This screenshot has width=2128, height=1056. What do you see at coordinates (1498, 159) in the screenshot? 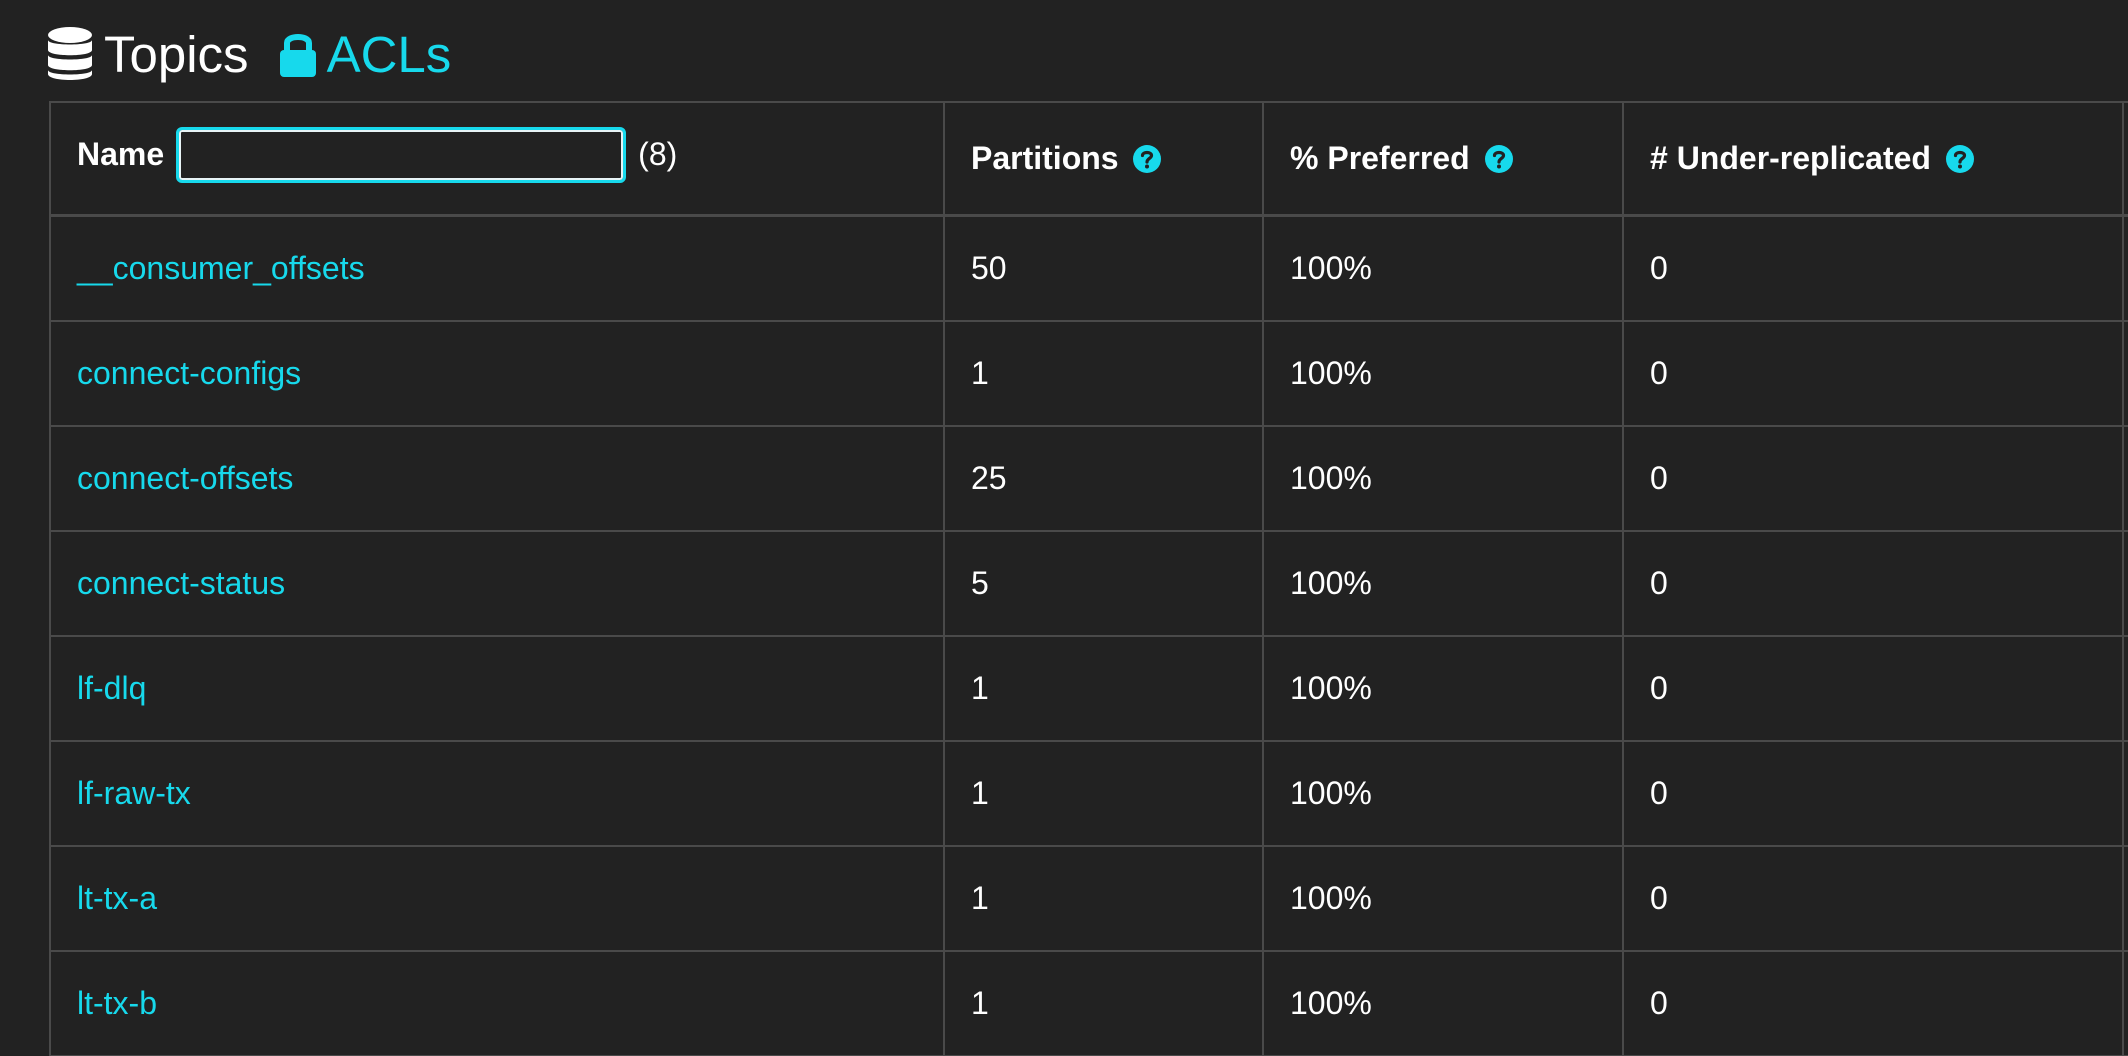
I see `preferred-help-icon` at bounding box center [1498, 159].